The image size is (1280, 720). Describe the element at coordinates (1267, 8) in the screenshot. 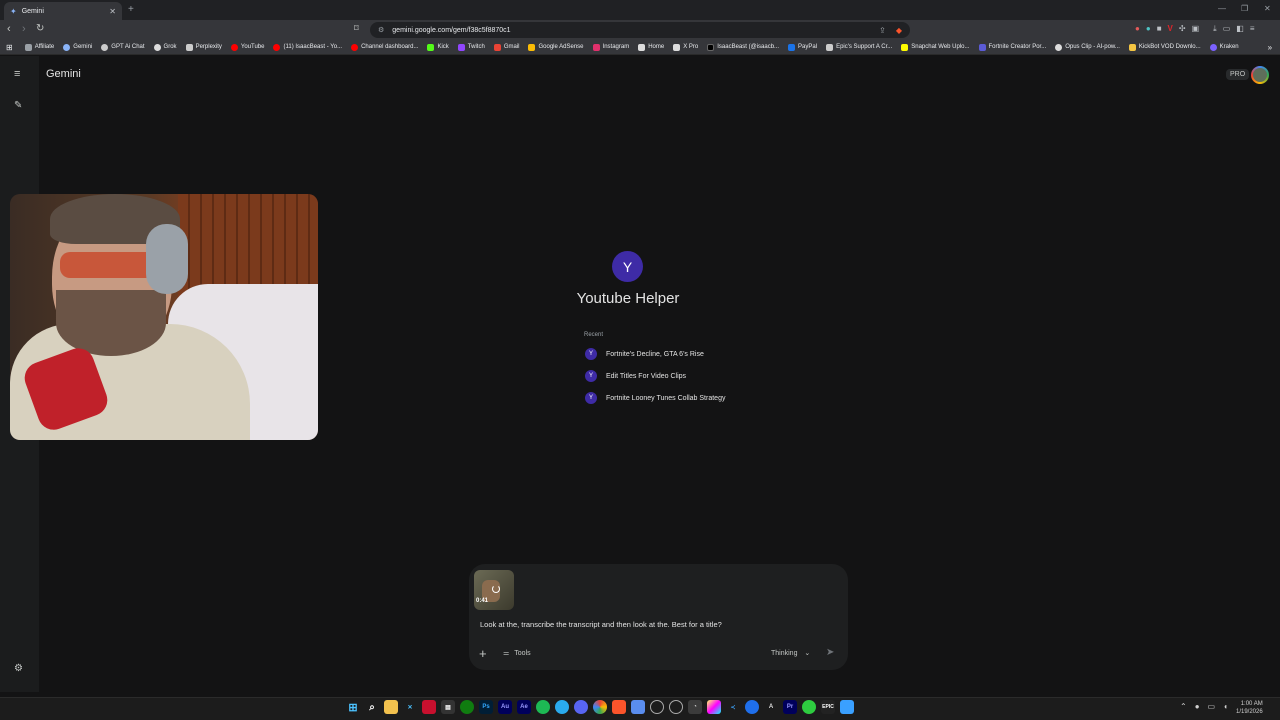

I see `close-window-icon: ✕` at that location.